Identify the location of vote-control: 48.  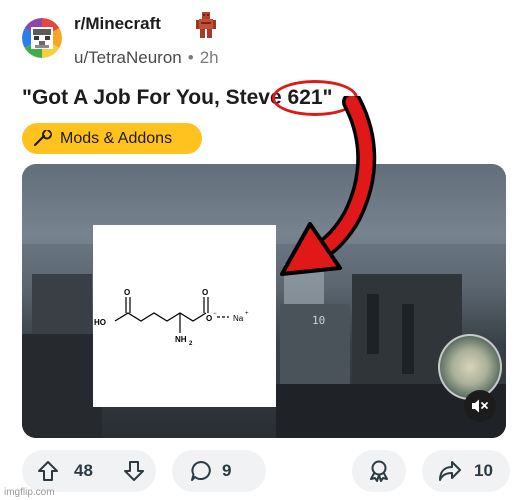
(89, 471).